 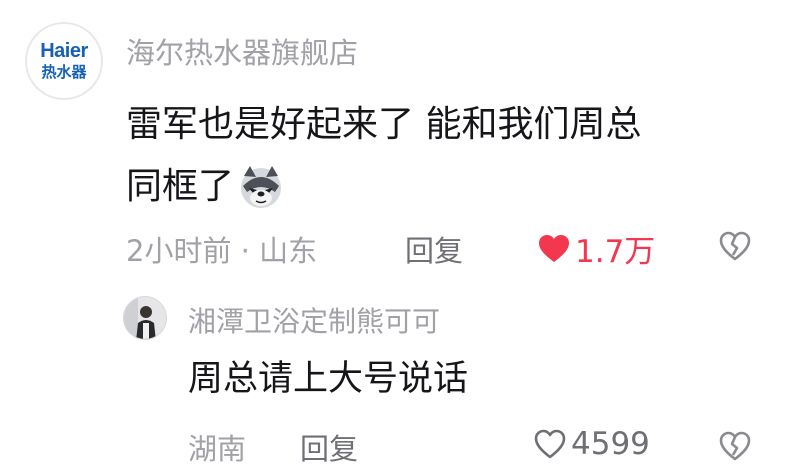 I want to click on reply-user-avatar, so click(x=145, y=318).